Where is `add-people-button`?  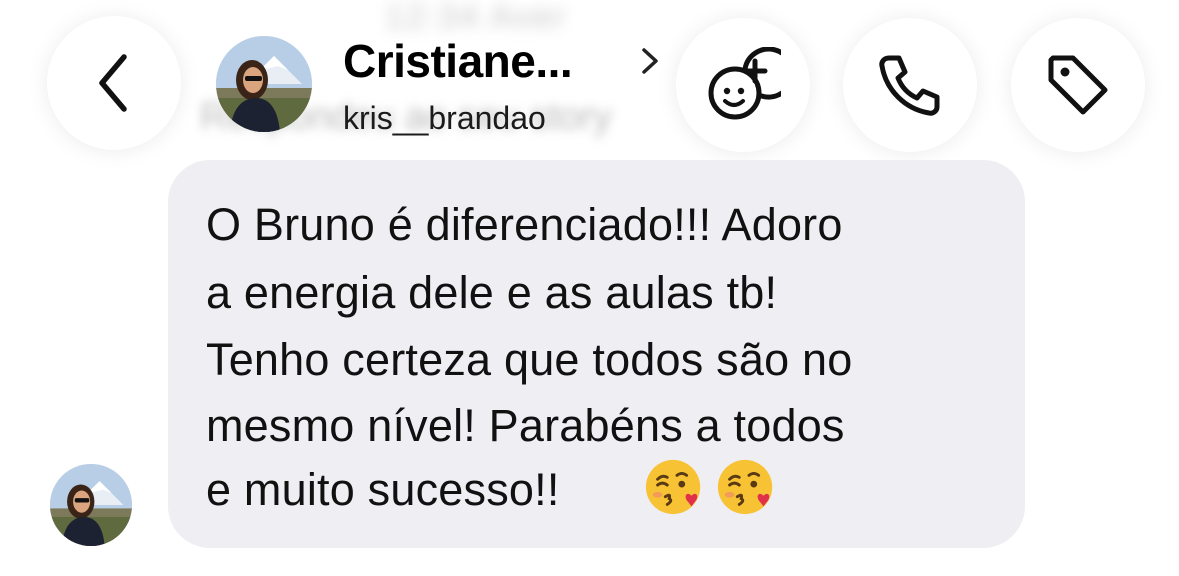 add-people-button is located at coordinates (743, 85).